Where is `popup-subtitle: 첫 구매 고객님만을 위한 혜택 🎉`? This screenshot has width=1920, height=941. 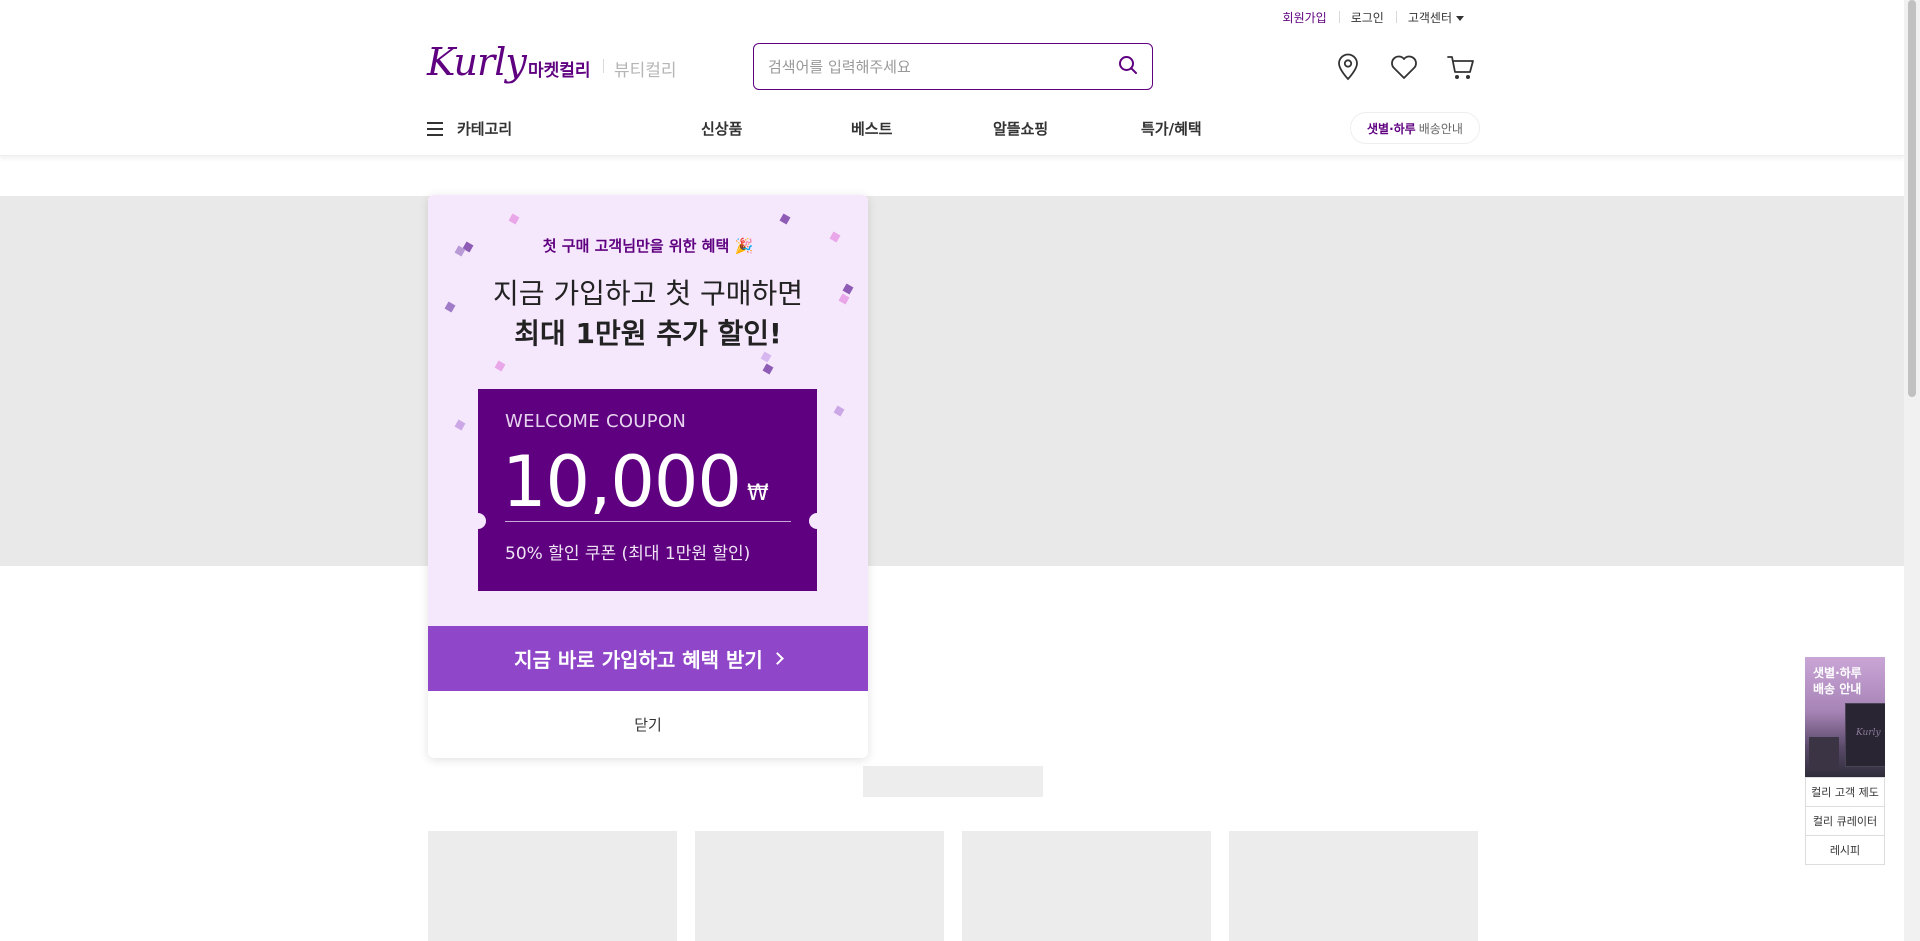 popup-subtitle: 첫 구매 고객님만을 위한 혜택 🎉 is located at coordinates (648, 245).